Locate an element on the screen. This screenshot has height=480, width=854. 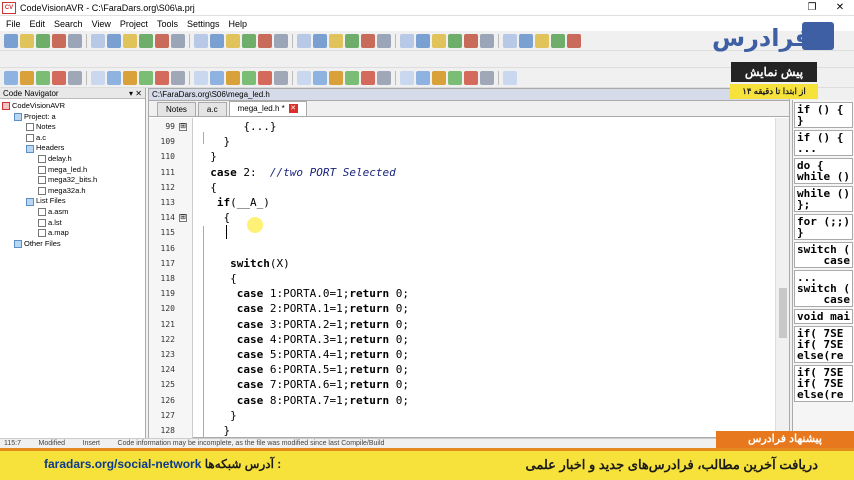
tree-item: Project: a is located at coordinates (73, 117).